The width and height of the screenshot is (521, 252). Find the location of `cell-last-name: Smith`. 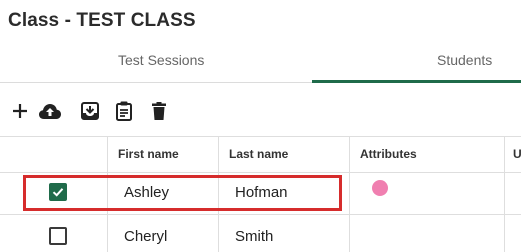

cell-last-name: Smith is located at coordinates (254, 236).